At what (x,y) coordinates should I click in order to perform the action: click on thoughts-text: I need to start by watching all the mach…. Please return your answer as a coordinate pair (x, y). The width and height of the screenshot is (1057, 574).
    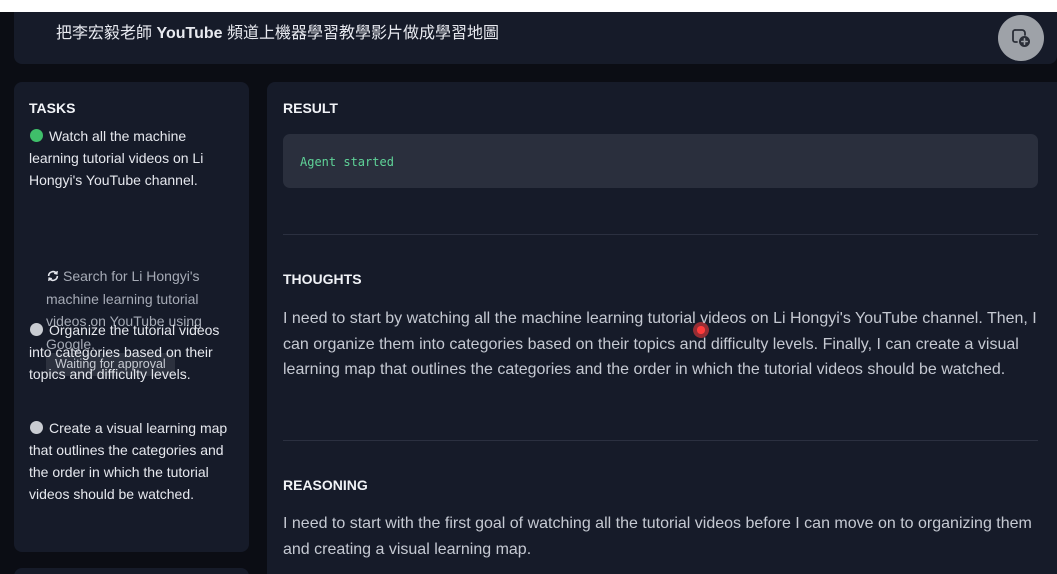
    Looking at the image, I should click on (660, 344).